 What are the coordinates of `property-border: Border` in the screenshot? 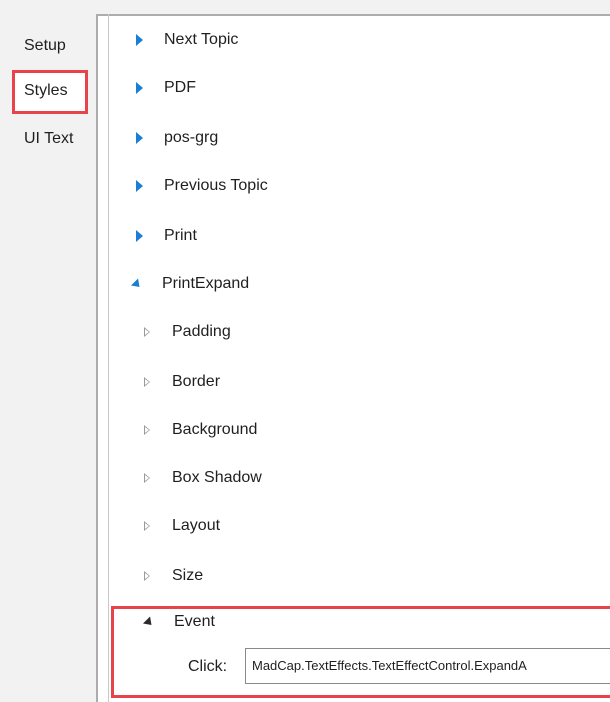 It's located at (182, 382).